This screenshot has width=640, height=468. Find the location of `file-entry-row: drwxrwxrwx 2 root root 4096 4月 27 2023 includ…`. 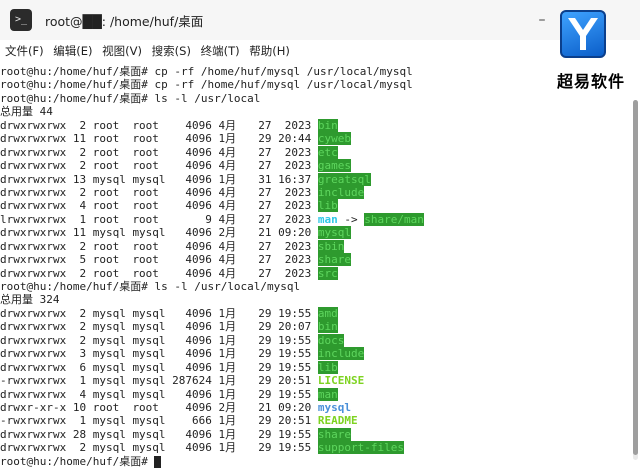

file-entry-row: drwxrwxrwx 2 root root 4096 4月 27 2023 includ… is located at coordinates (315, 192).